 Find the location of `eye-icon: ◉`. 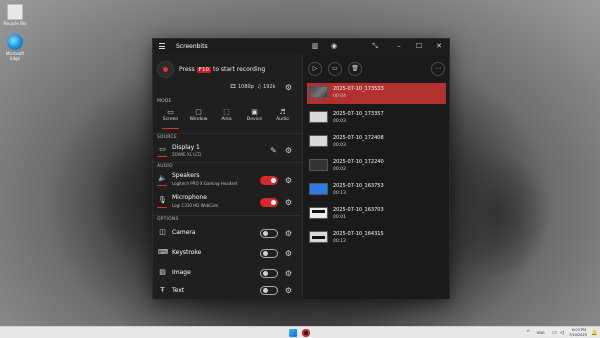

eye-icon: ◉ is located at coordinates (334, 46).